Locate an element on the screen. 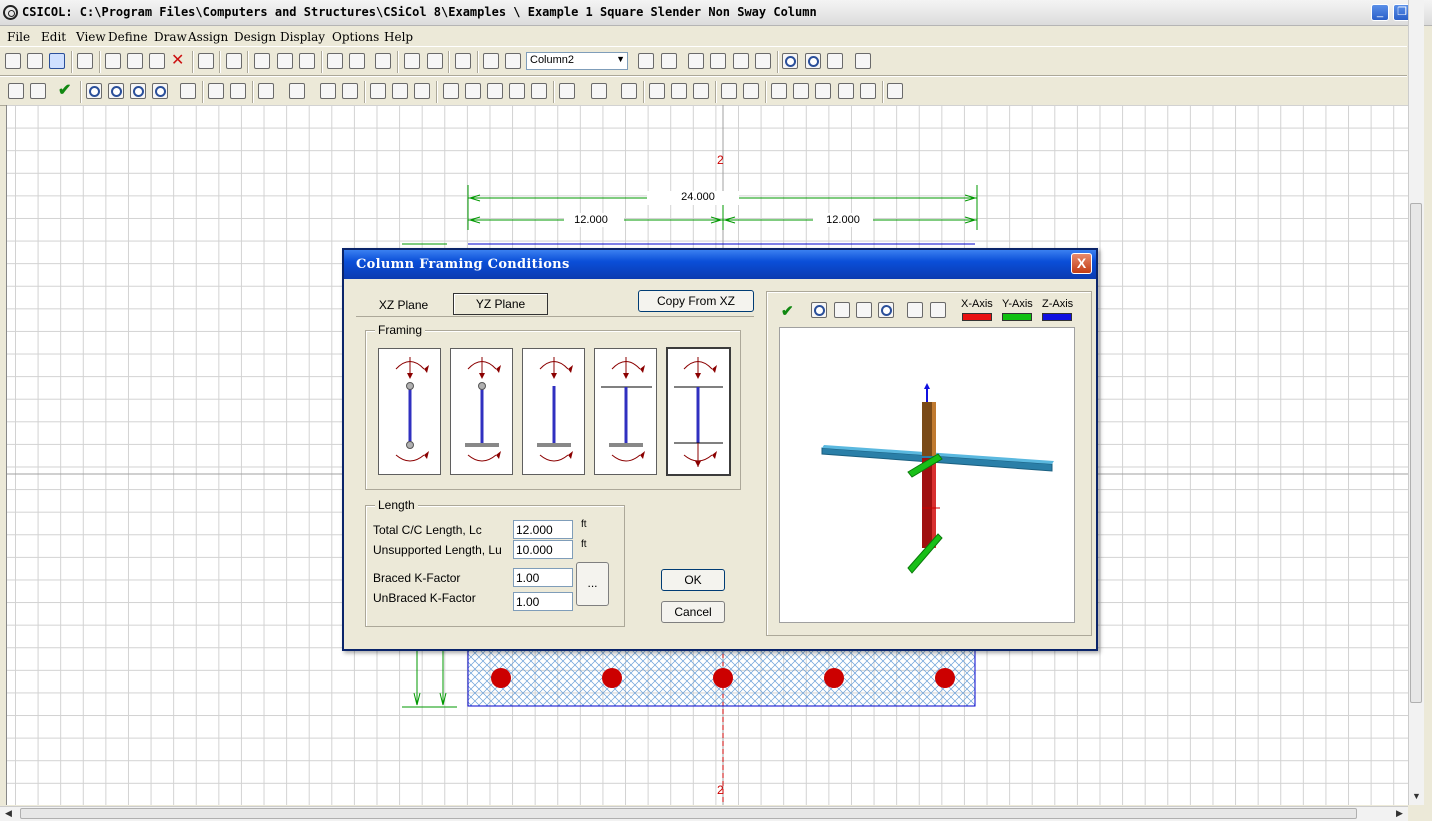 The image size is (1432, 821). open-folder-icon is located at coordinates (35, 61).